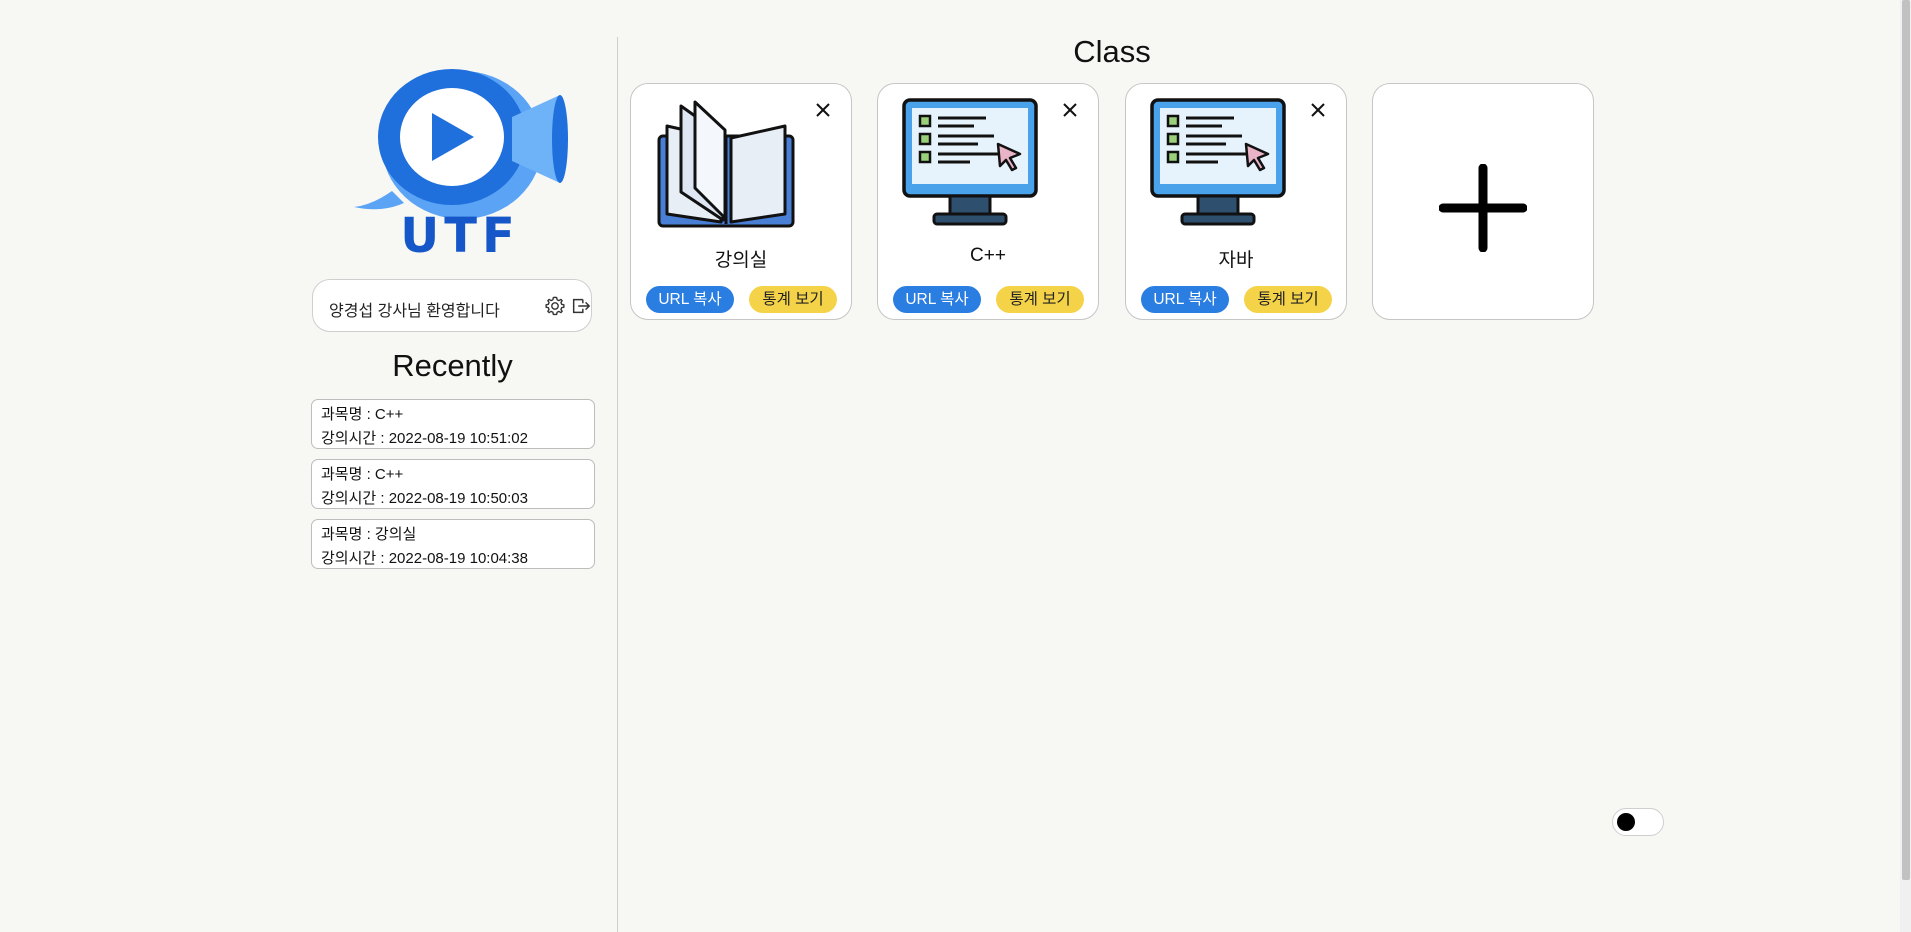  I want to click on page-title: Class, so click(1112, 51).